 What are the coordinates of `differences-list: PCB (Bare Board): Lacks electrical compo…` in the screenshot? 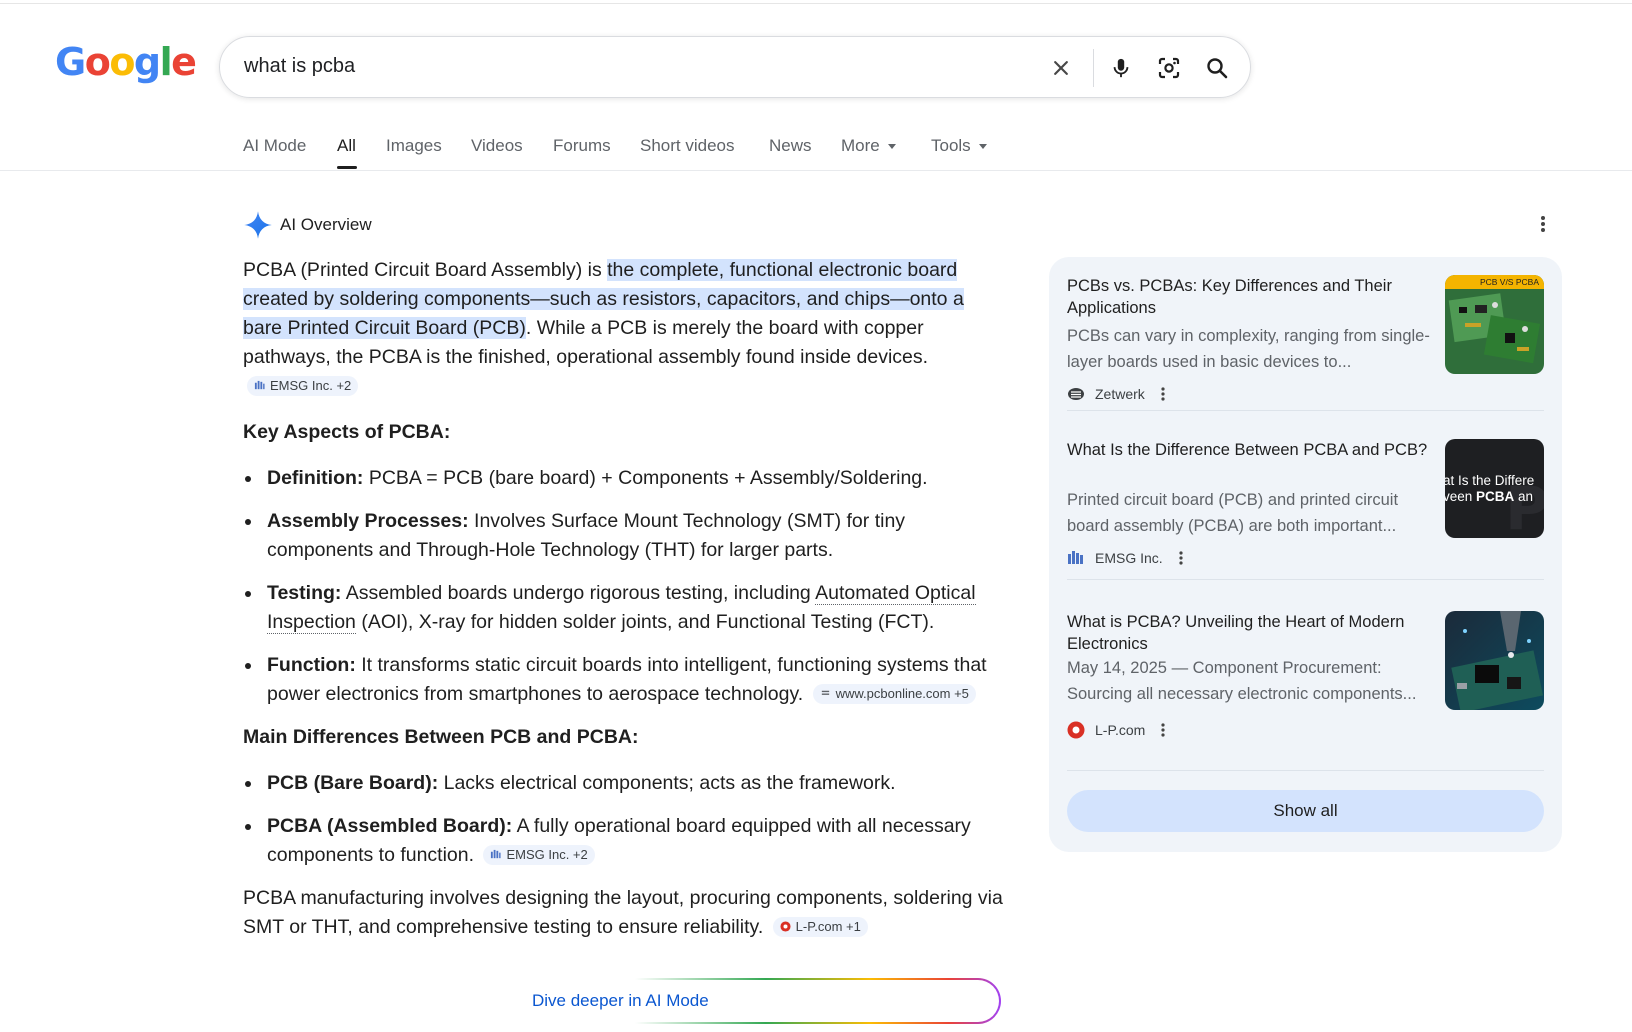 It's located at (624, 819).